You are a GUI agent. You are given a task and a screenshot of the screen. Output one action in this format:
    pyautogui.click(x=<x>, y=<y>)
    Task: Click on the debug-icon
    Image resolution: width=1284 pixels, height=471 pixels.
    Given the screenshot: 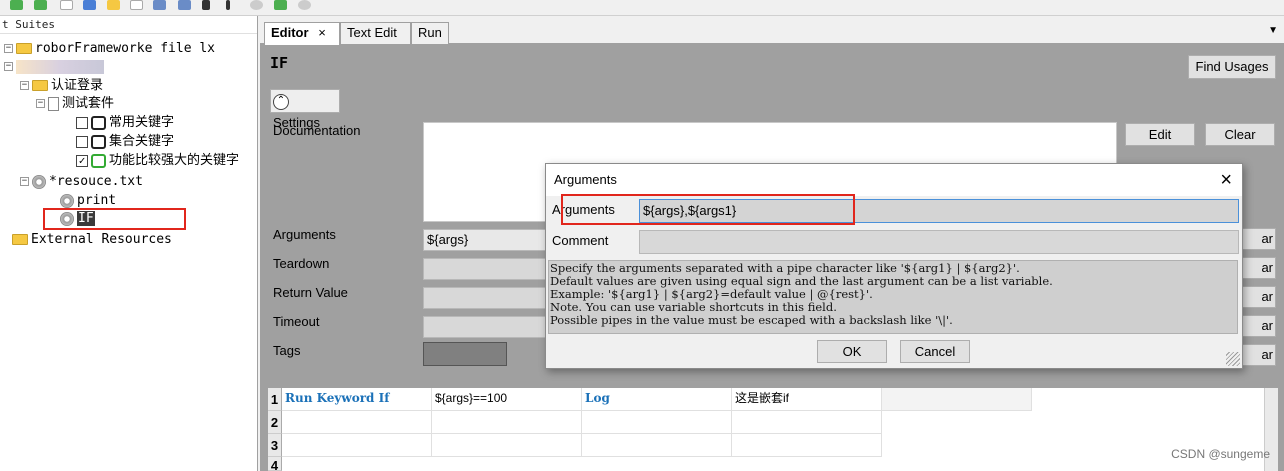 What is the action you would take?
    pyautogui.click(x=280, y=5)
    